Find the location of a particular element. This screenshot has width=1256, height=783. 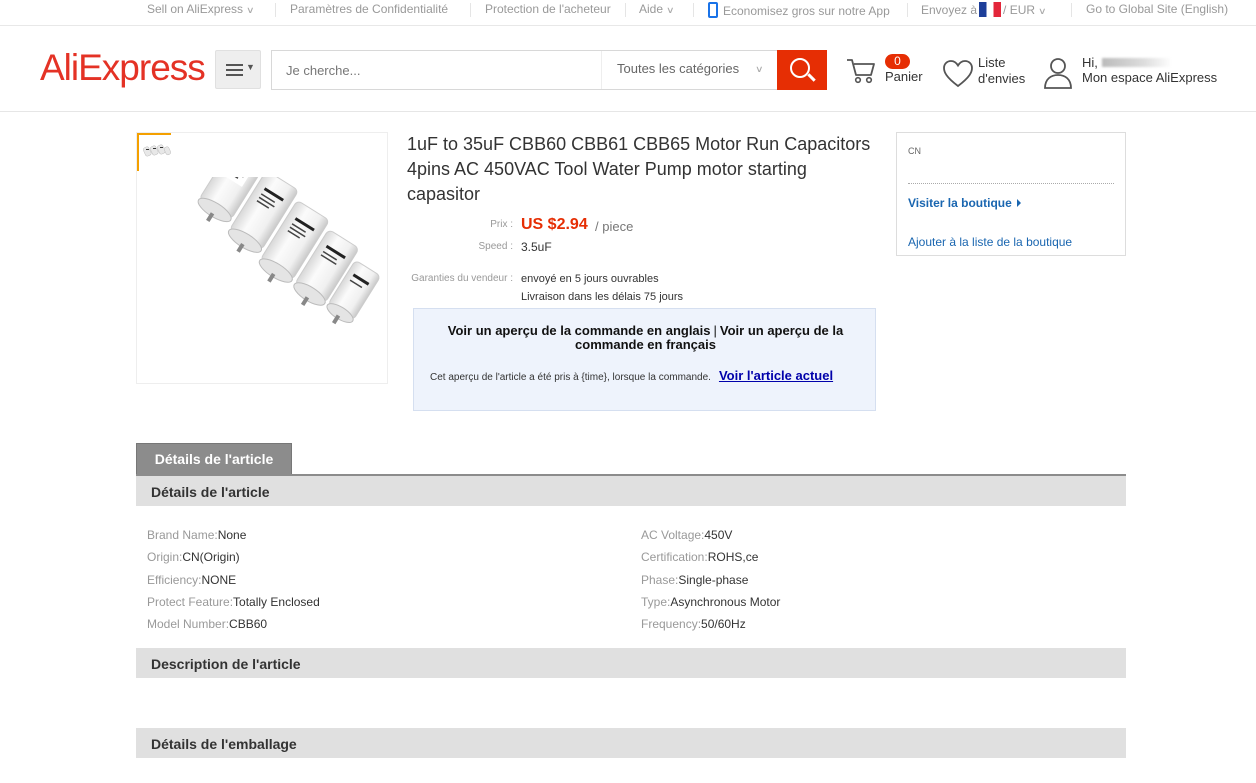

attribute-key: Protect Feature: is located at coordinates (190, 602).